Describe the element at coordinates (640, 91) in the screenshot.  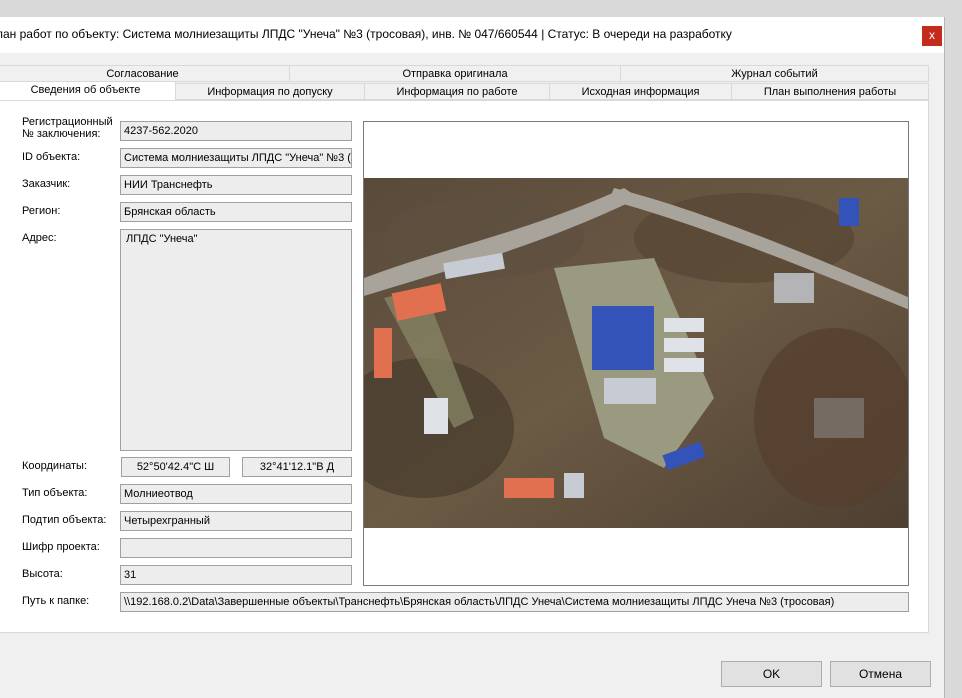
I see `tab-source-info: Исходная информация` at that location.